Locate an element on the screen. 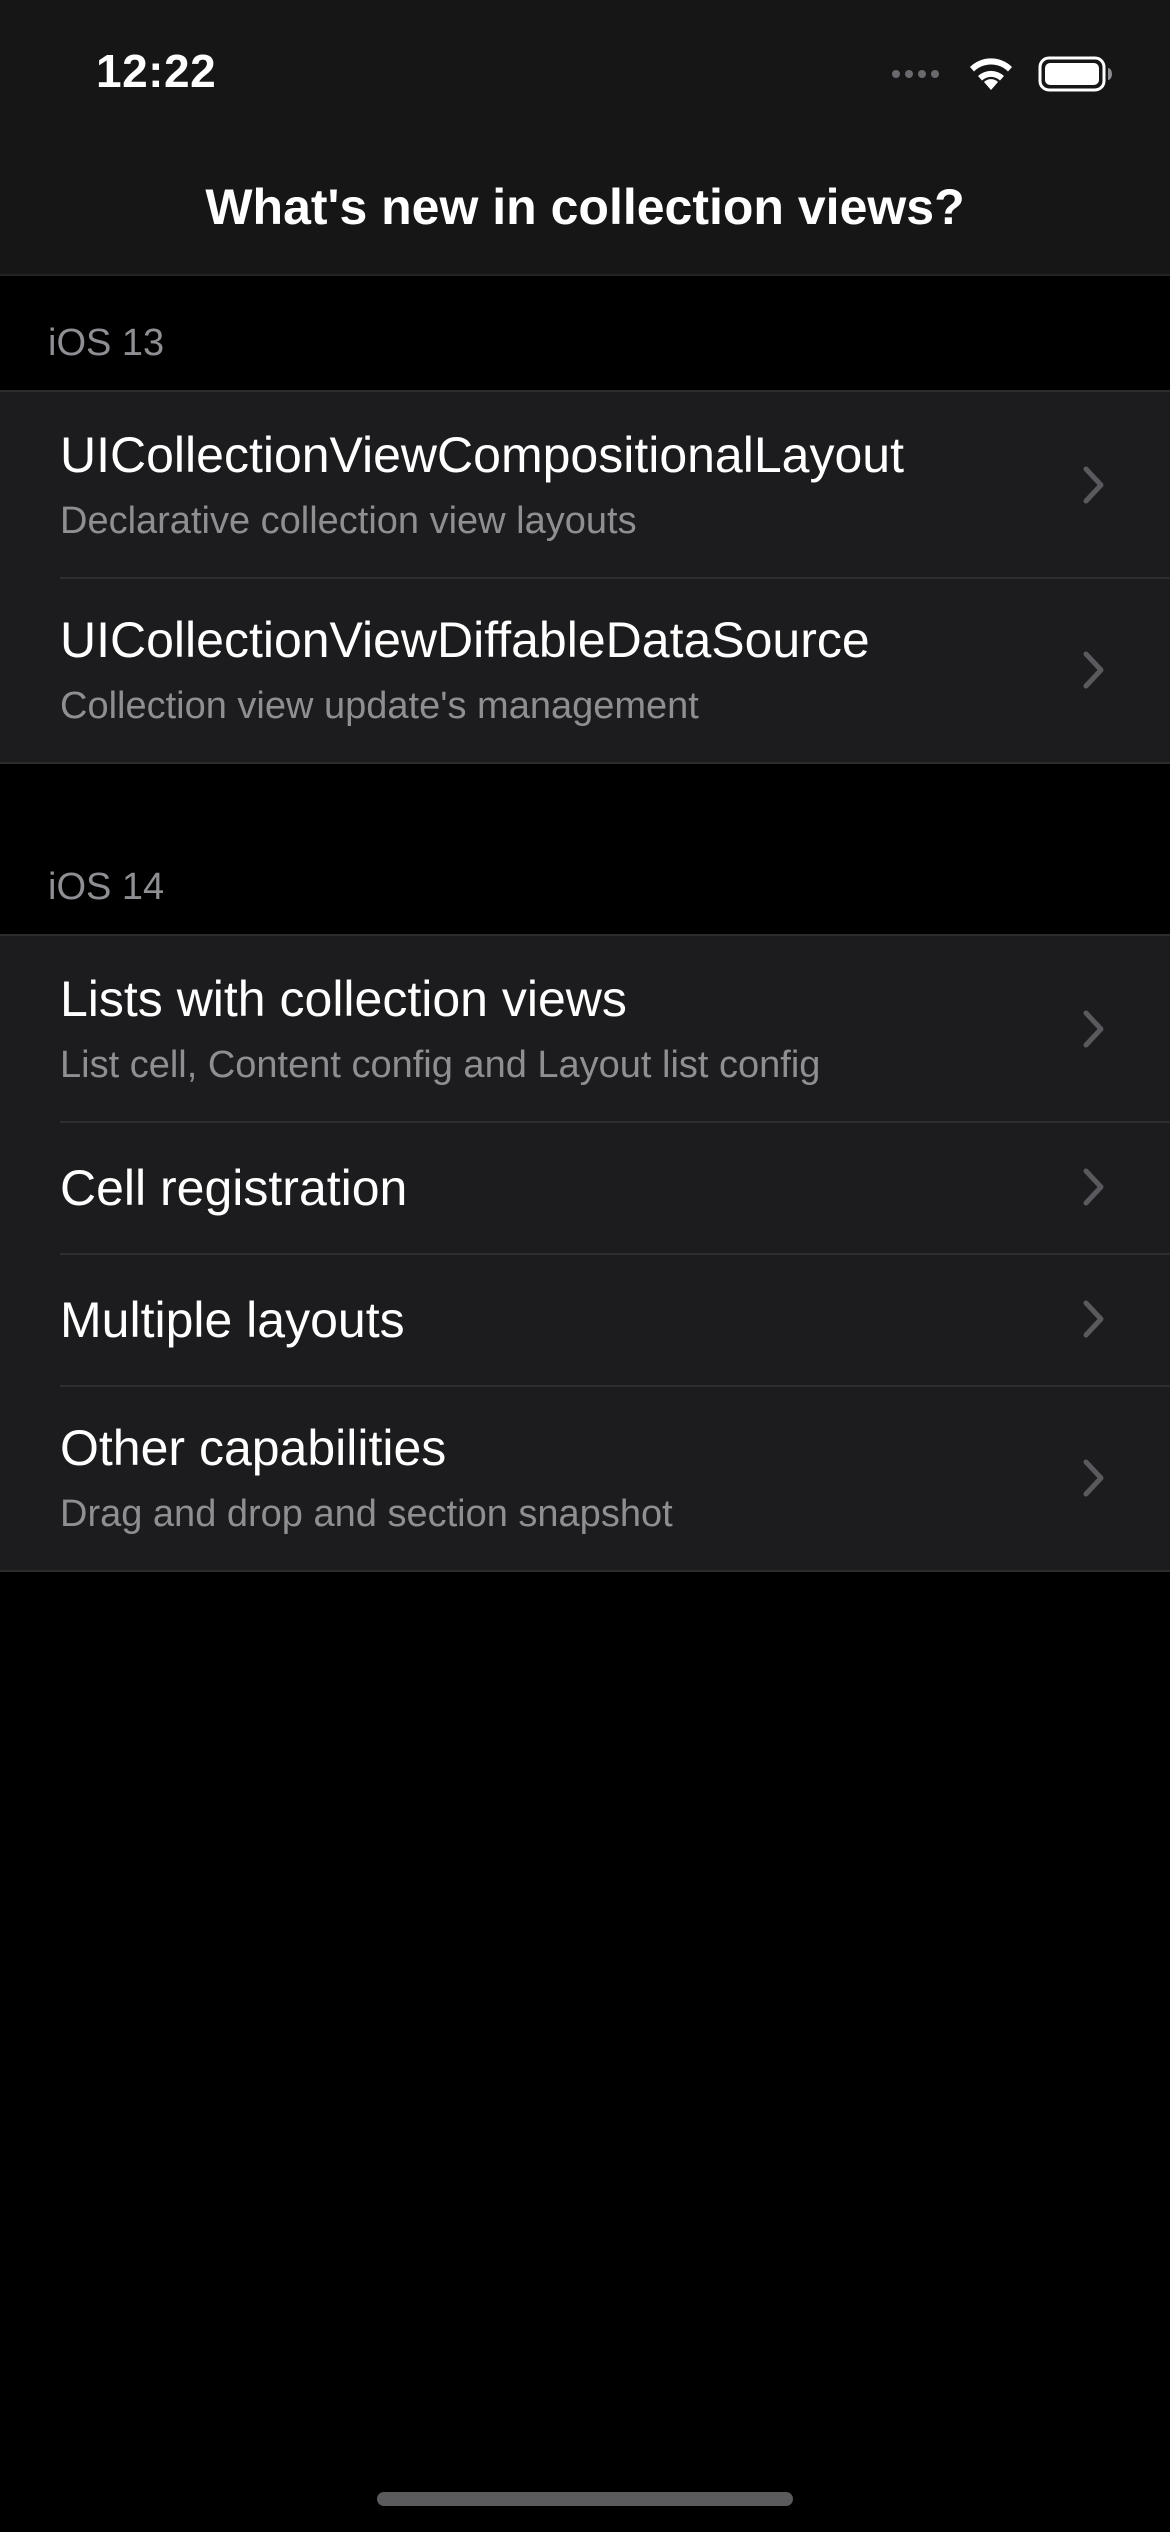 This screenshot has height=2532, width=1170. signal-icon is located at coordinates (918, 74).